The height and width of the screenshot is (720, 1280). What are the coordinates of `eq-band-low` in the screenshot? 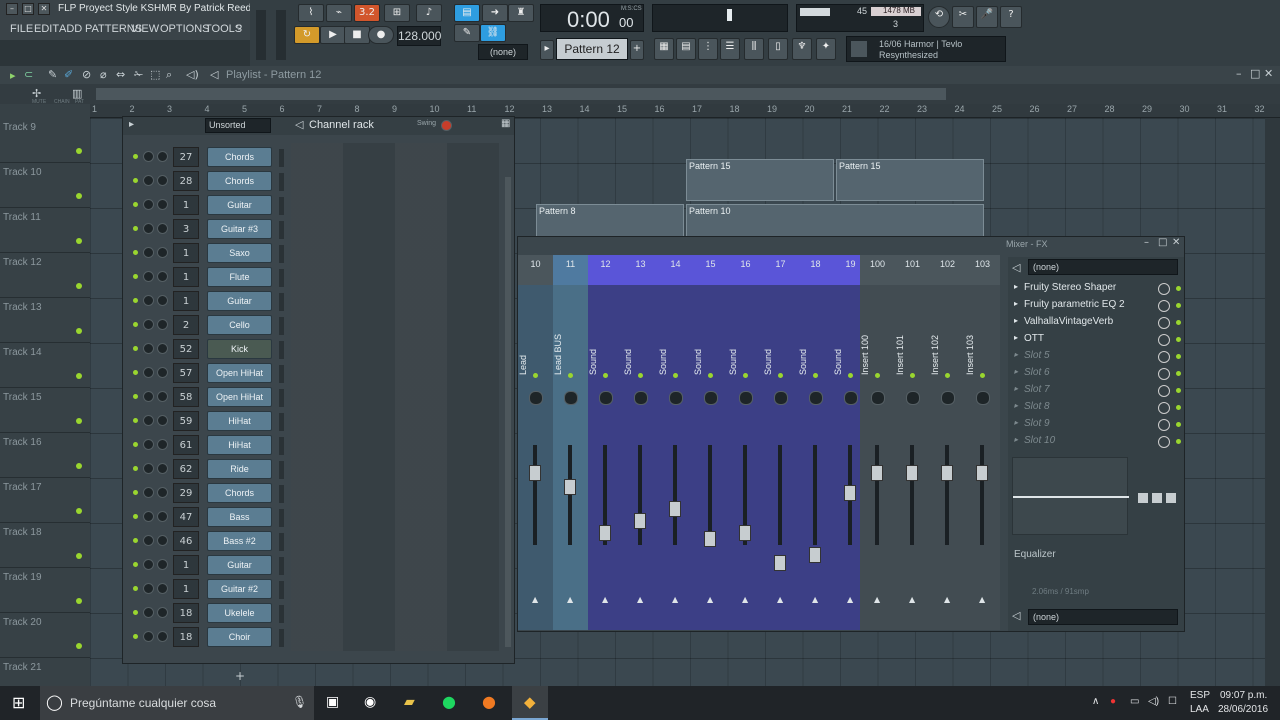 It's located at (1143, 498).